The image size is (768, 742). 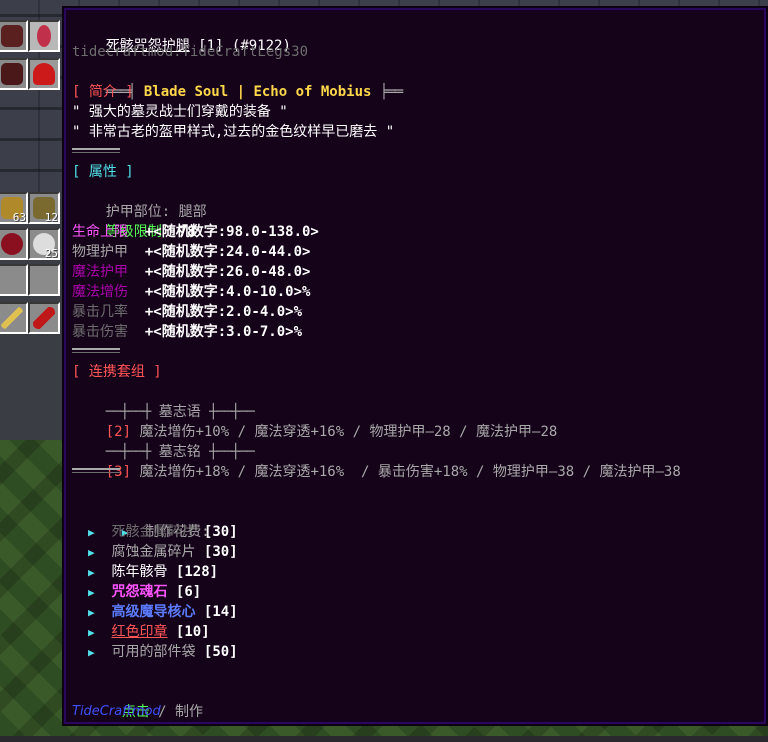 I want to click on stat-row: 魔法增伤 +<随机数字:4.0-10.0>%, so click(x=191, y=292).